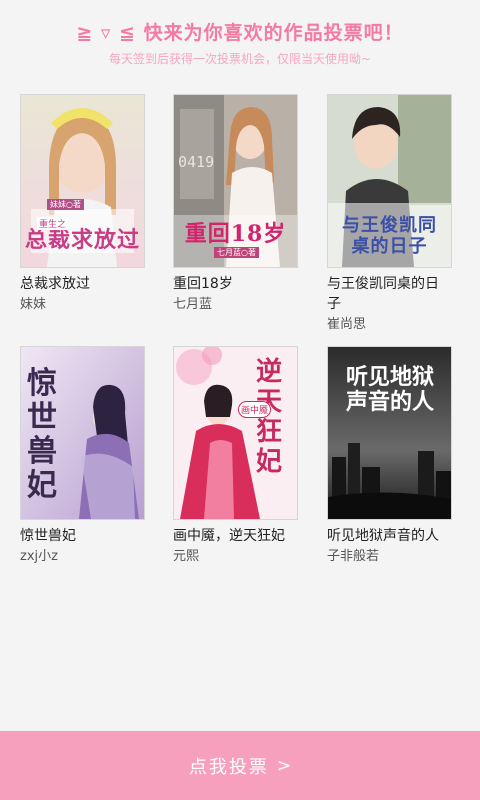 The height and width of the screenshot is (800, 480). What do you see at coordinates (389, 389) in the screenshot?
I see `cover-title: 听见地狱声音的人` at bounding box center [389, 389].